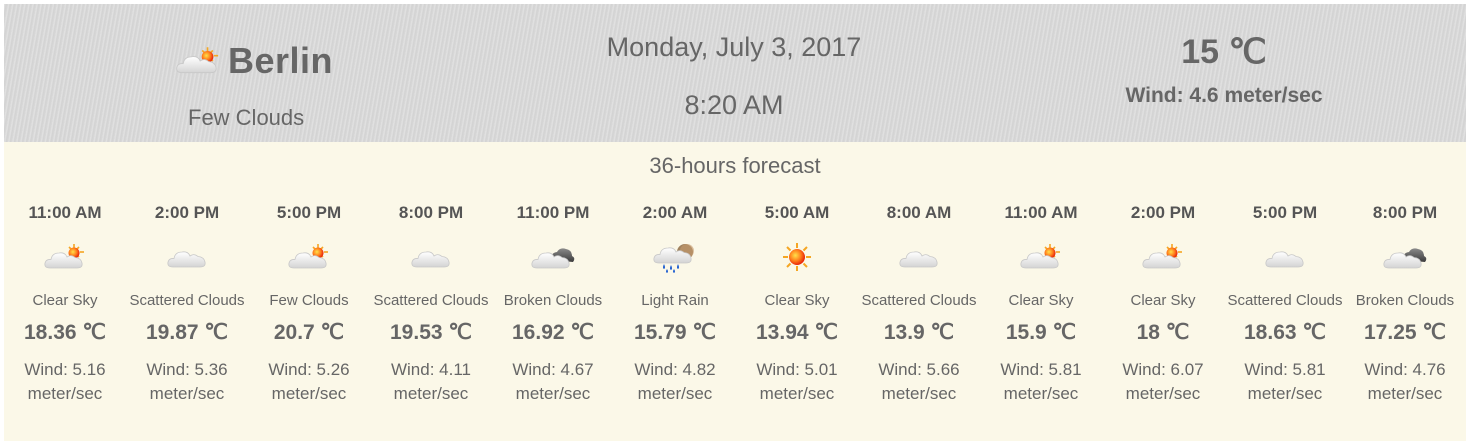 The height and width of the screenshot is (447, 1473). What do you see at coordinates (1163, 382) in the screenshot?
I see `forecast-wind: Wind: 6.07 meter/sec` at bounding box center [1163, 382].